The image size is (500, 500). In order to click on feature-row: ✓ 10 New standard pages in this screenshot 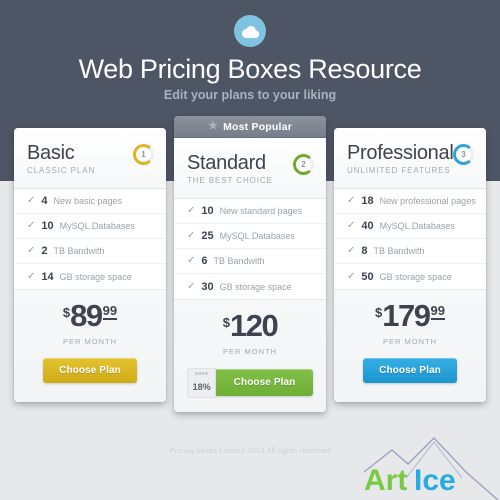, I will do `click(250, 211)`.